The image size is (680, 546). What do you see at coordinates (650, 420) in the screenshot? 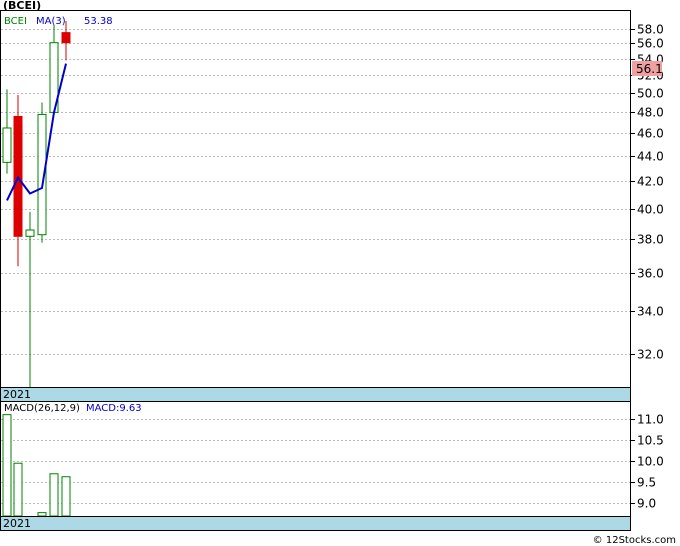
I see `macd-tick-label: 11.0` at bounding box center [650, 420].